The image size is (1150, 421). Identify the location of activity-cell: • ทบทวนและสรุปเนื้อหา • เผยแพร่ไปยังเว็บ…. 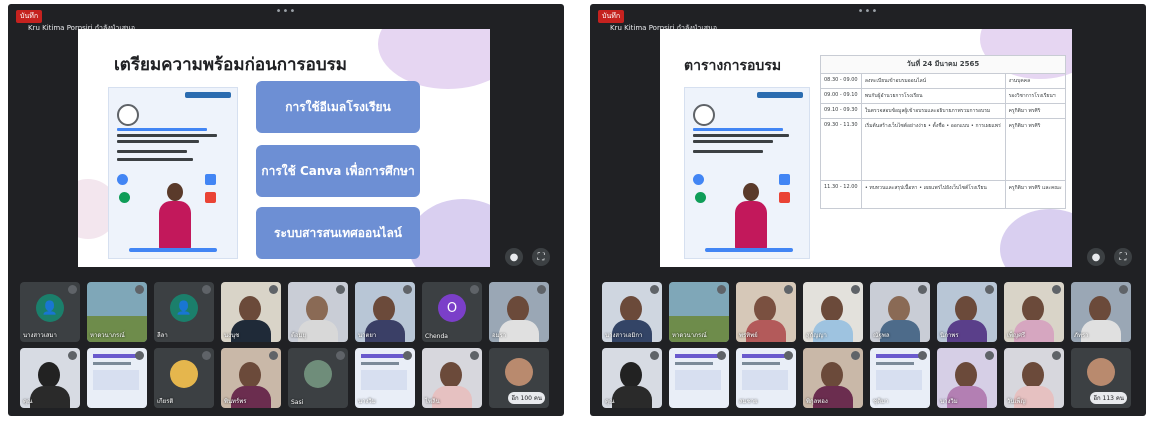
(933, 194).